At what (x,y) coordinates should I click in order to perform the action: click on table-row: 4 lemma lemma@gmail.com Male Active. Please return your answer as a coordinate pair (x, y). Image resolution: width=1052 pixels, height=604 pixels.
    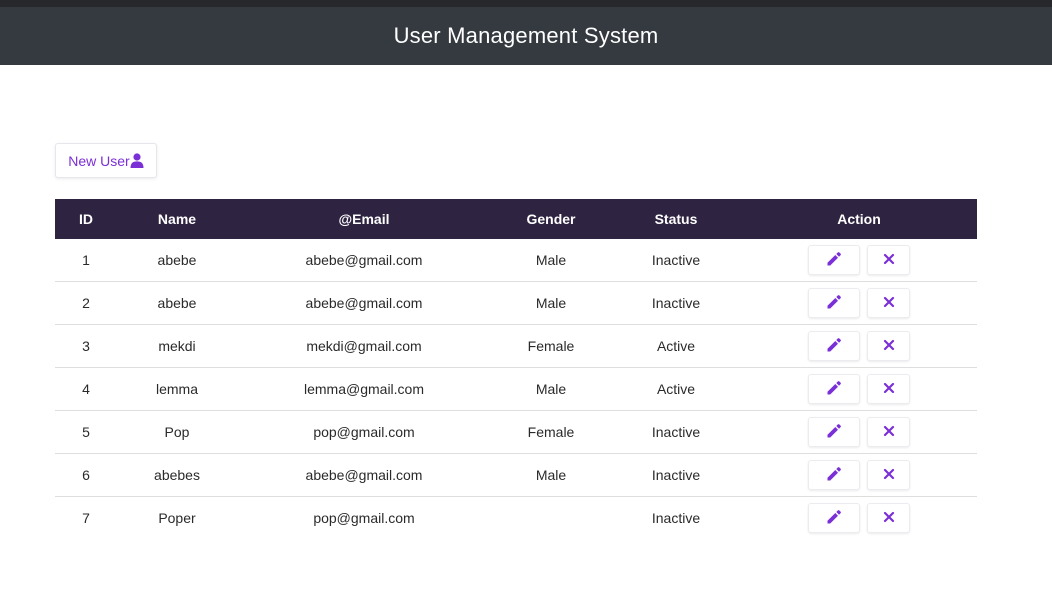
    Looking at the image, I should click on (516, 389).